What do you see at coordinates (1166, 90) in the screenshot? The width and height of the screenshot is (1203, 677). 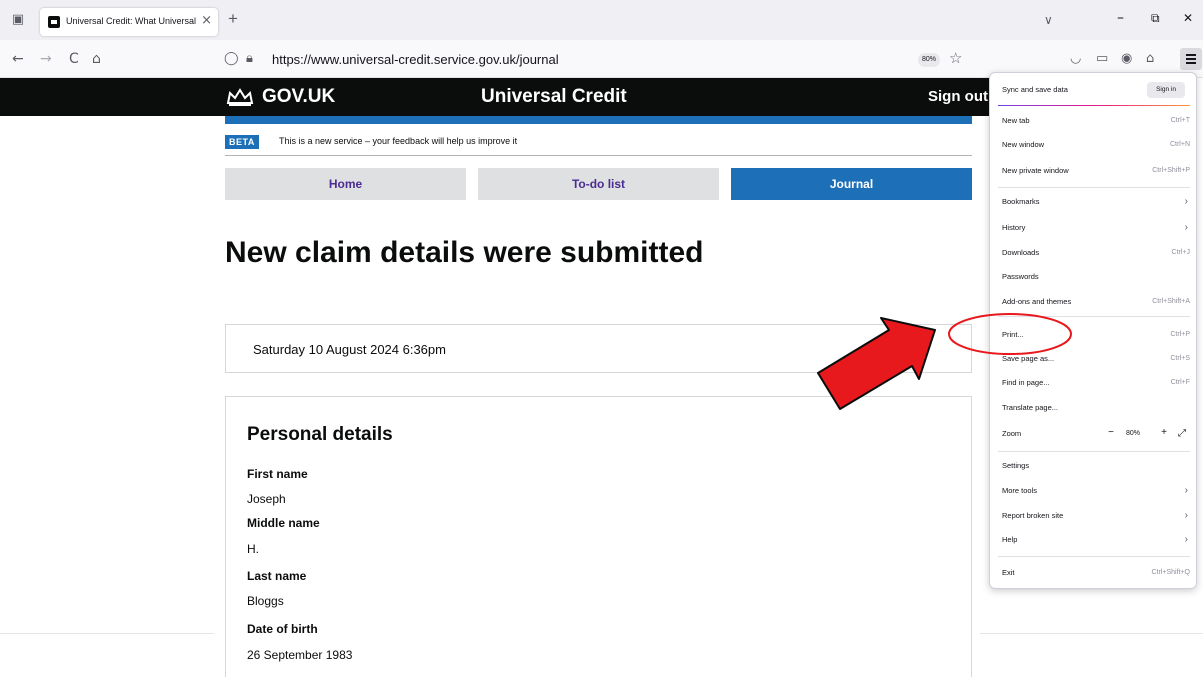 I see `sign-in-button: Sign in` at bounding box center [1166, 90].